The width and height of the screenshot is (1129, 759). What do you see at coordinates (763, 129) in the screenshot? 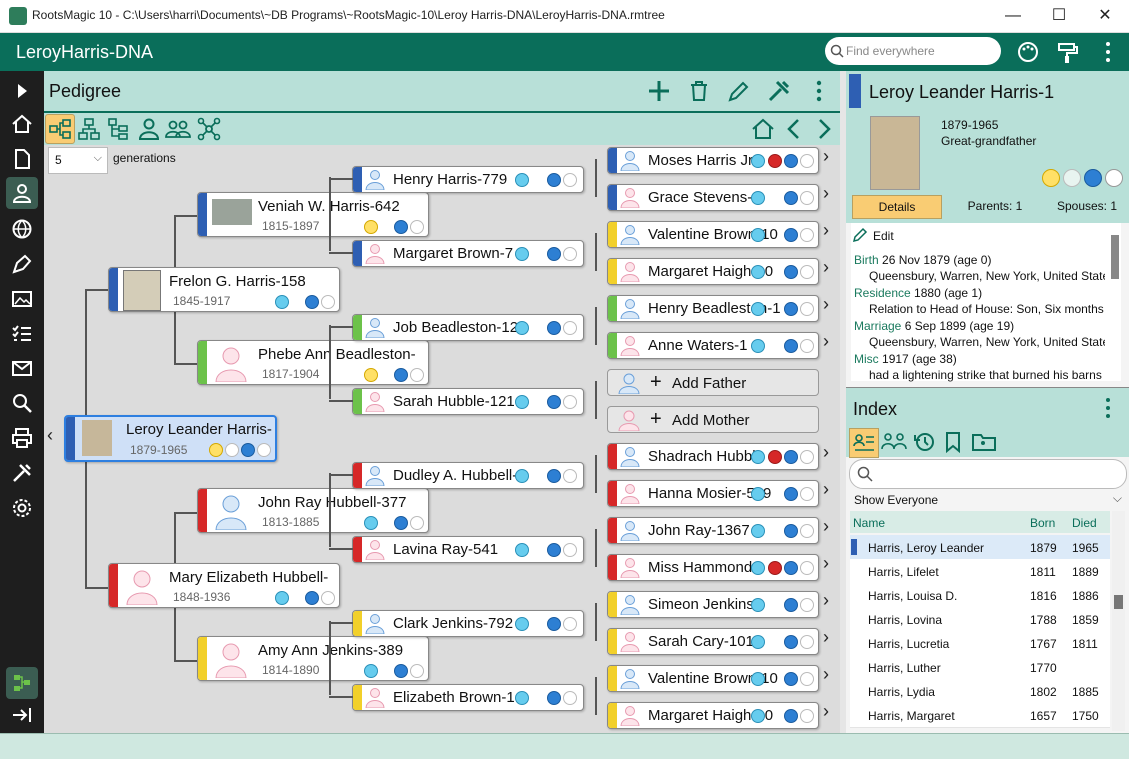
I see `home-person-icon` at bounding box center [763, 129].